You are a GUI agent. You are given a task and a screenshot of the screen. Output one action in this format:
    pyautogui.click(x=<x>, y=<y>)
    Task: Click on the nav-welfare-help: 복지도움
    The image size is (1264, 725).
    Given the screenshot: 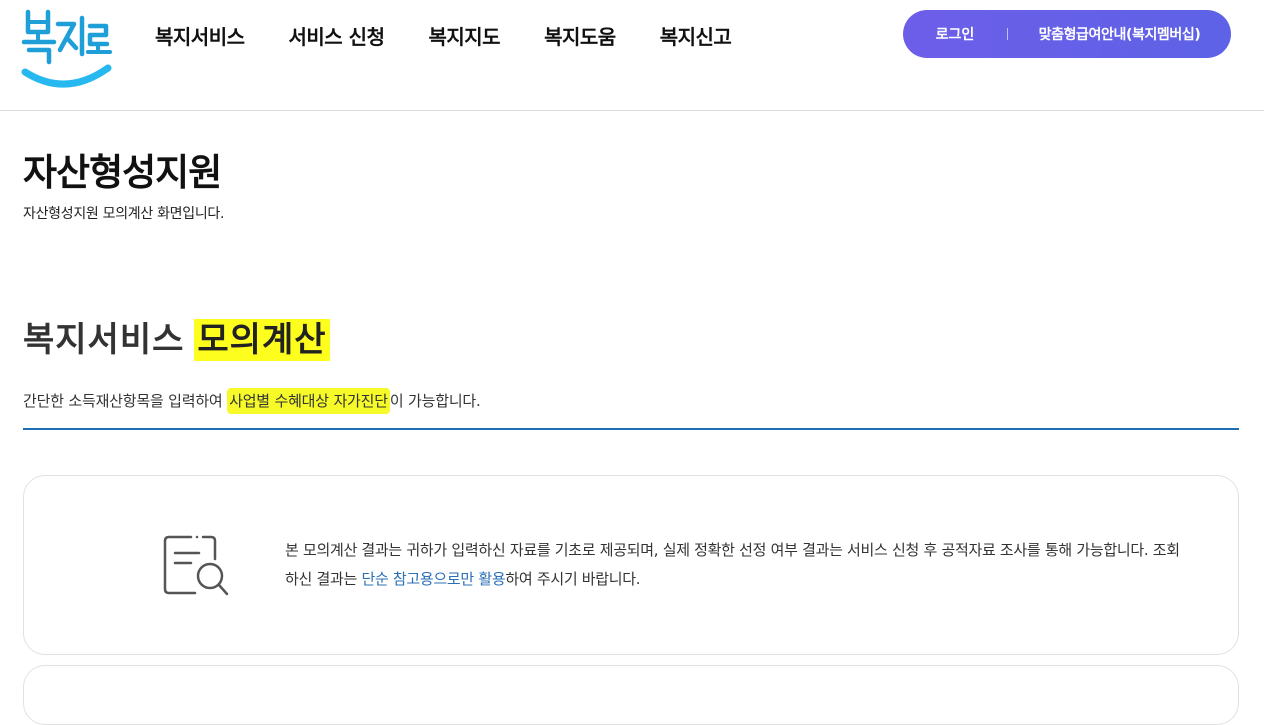 What is the action you would take?
    pyautogui.click(x=580, y=37)
    